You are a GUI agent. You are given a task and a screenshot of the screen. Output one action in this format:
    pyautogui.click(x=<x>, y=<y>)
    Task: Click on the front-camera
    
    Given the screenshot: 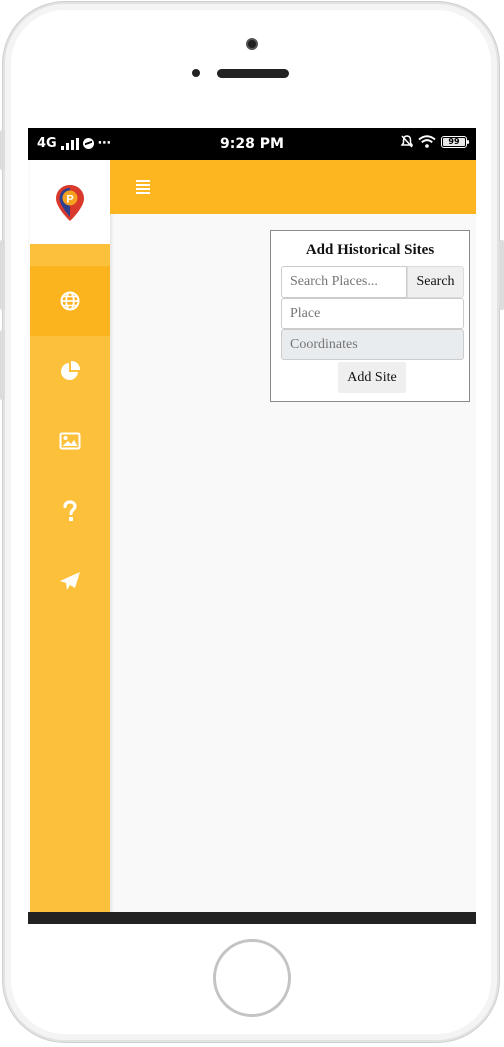 What is the action you would take?
    pyautogui.click(x=252, y=44)
    